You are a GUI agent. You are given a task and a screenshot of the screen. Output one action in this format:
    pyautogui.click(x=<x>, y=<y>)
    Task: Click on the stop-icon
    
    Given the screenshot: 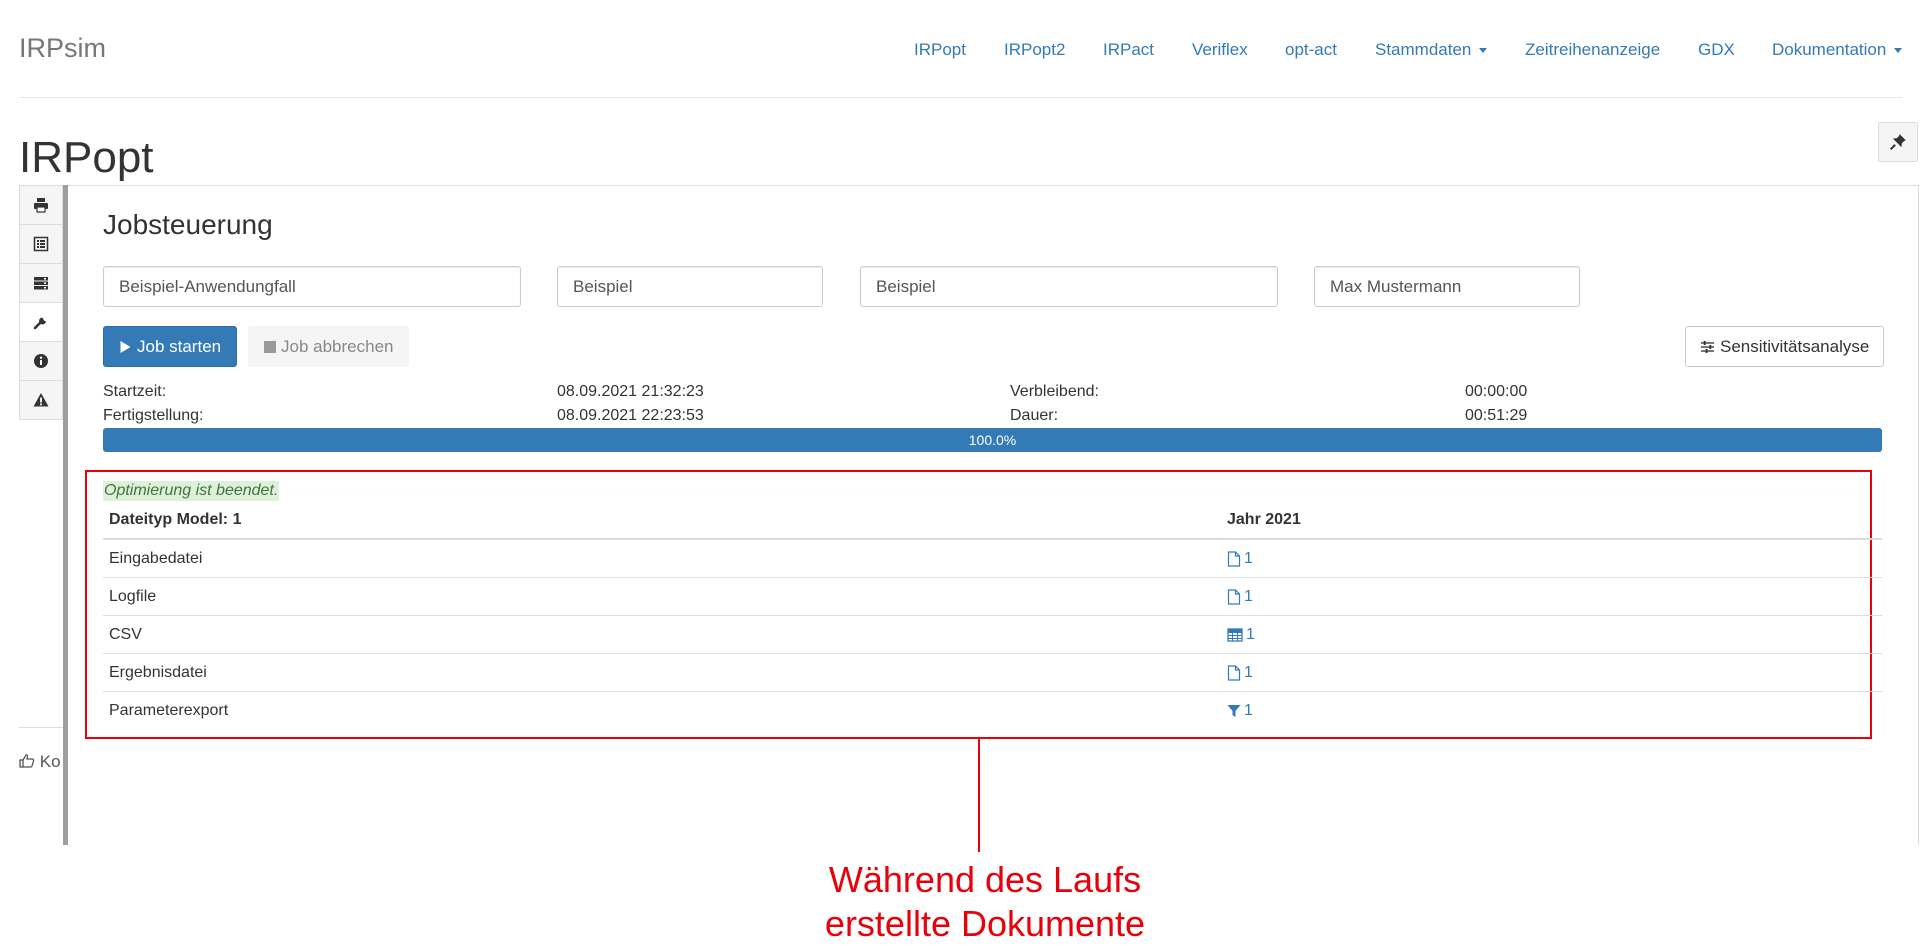 What is the action you would take?
    pyautogui.click(x=270, y=346)
    